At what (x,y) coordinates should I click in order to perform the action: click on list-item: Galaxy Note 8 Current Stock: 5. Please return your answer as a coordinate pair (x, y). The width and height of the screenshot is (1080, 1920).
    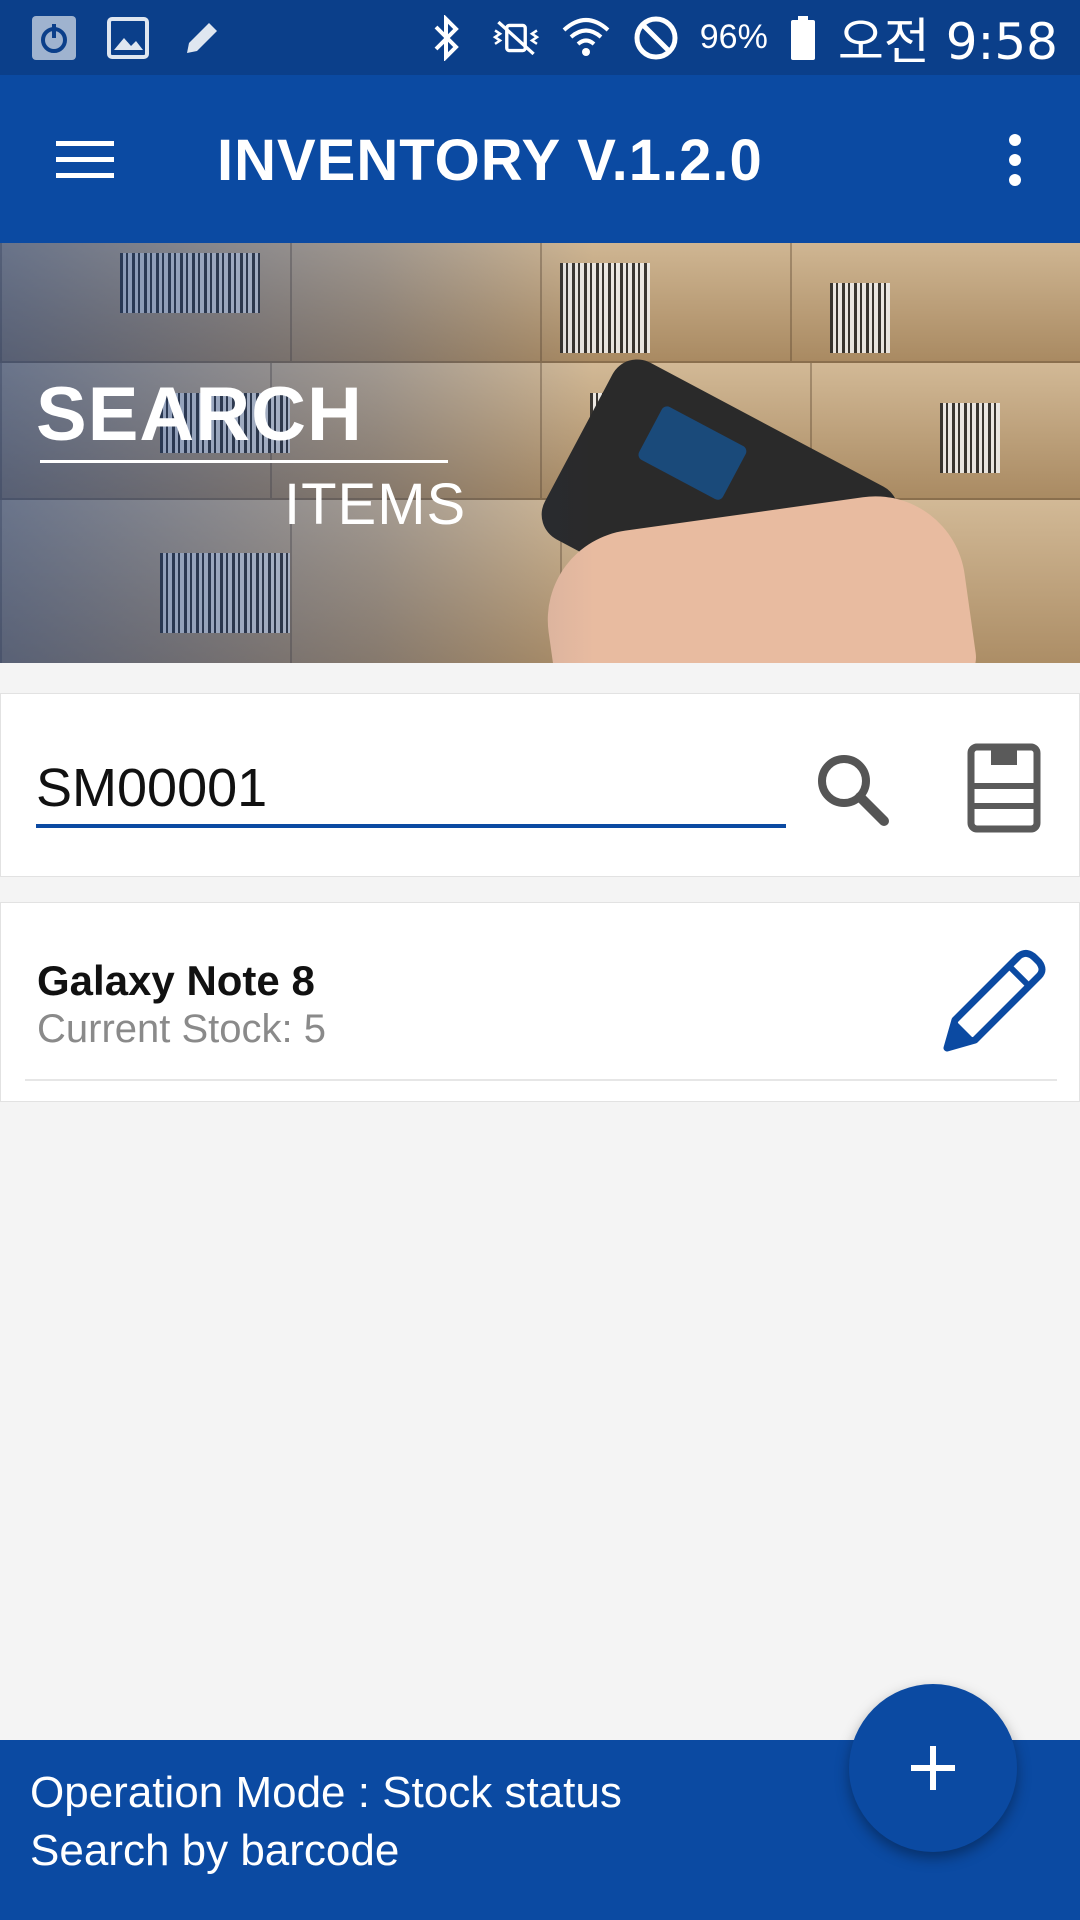
    Looking at the image, I should click on (540, 1002).